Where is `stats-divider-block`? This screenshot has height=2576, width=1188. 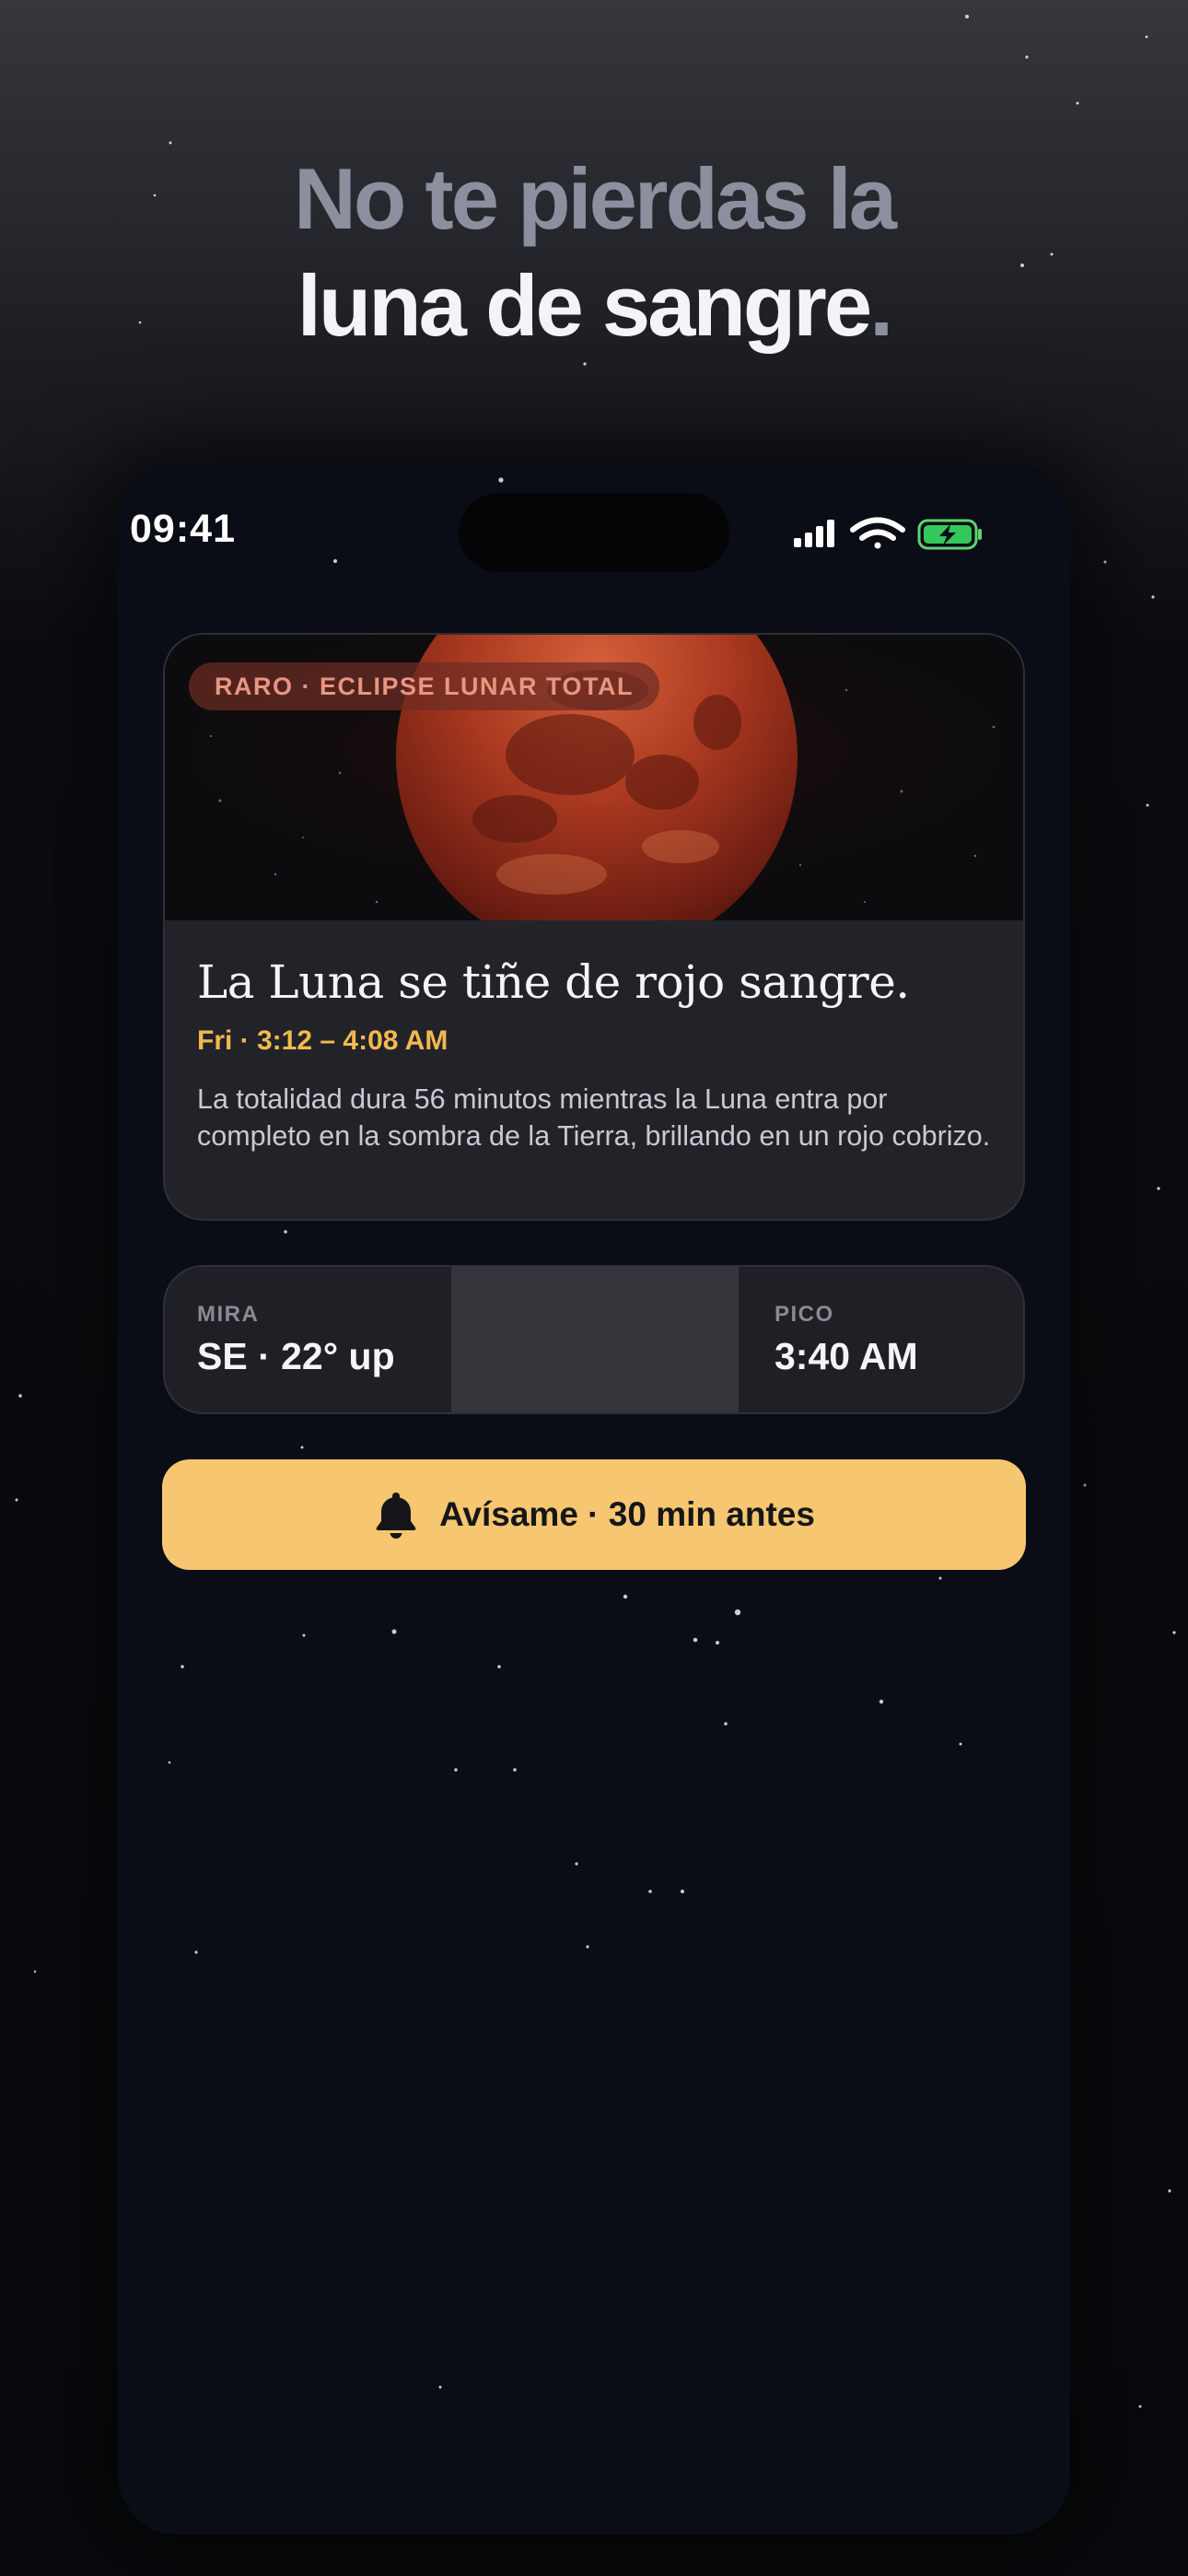
stats-divider-block is located at coordinates (595, 1339).